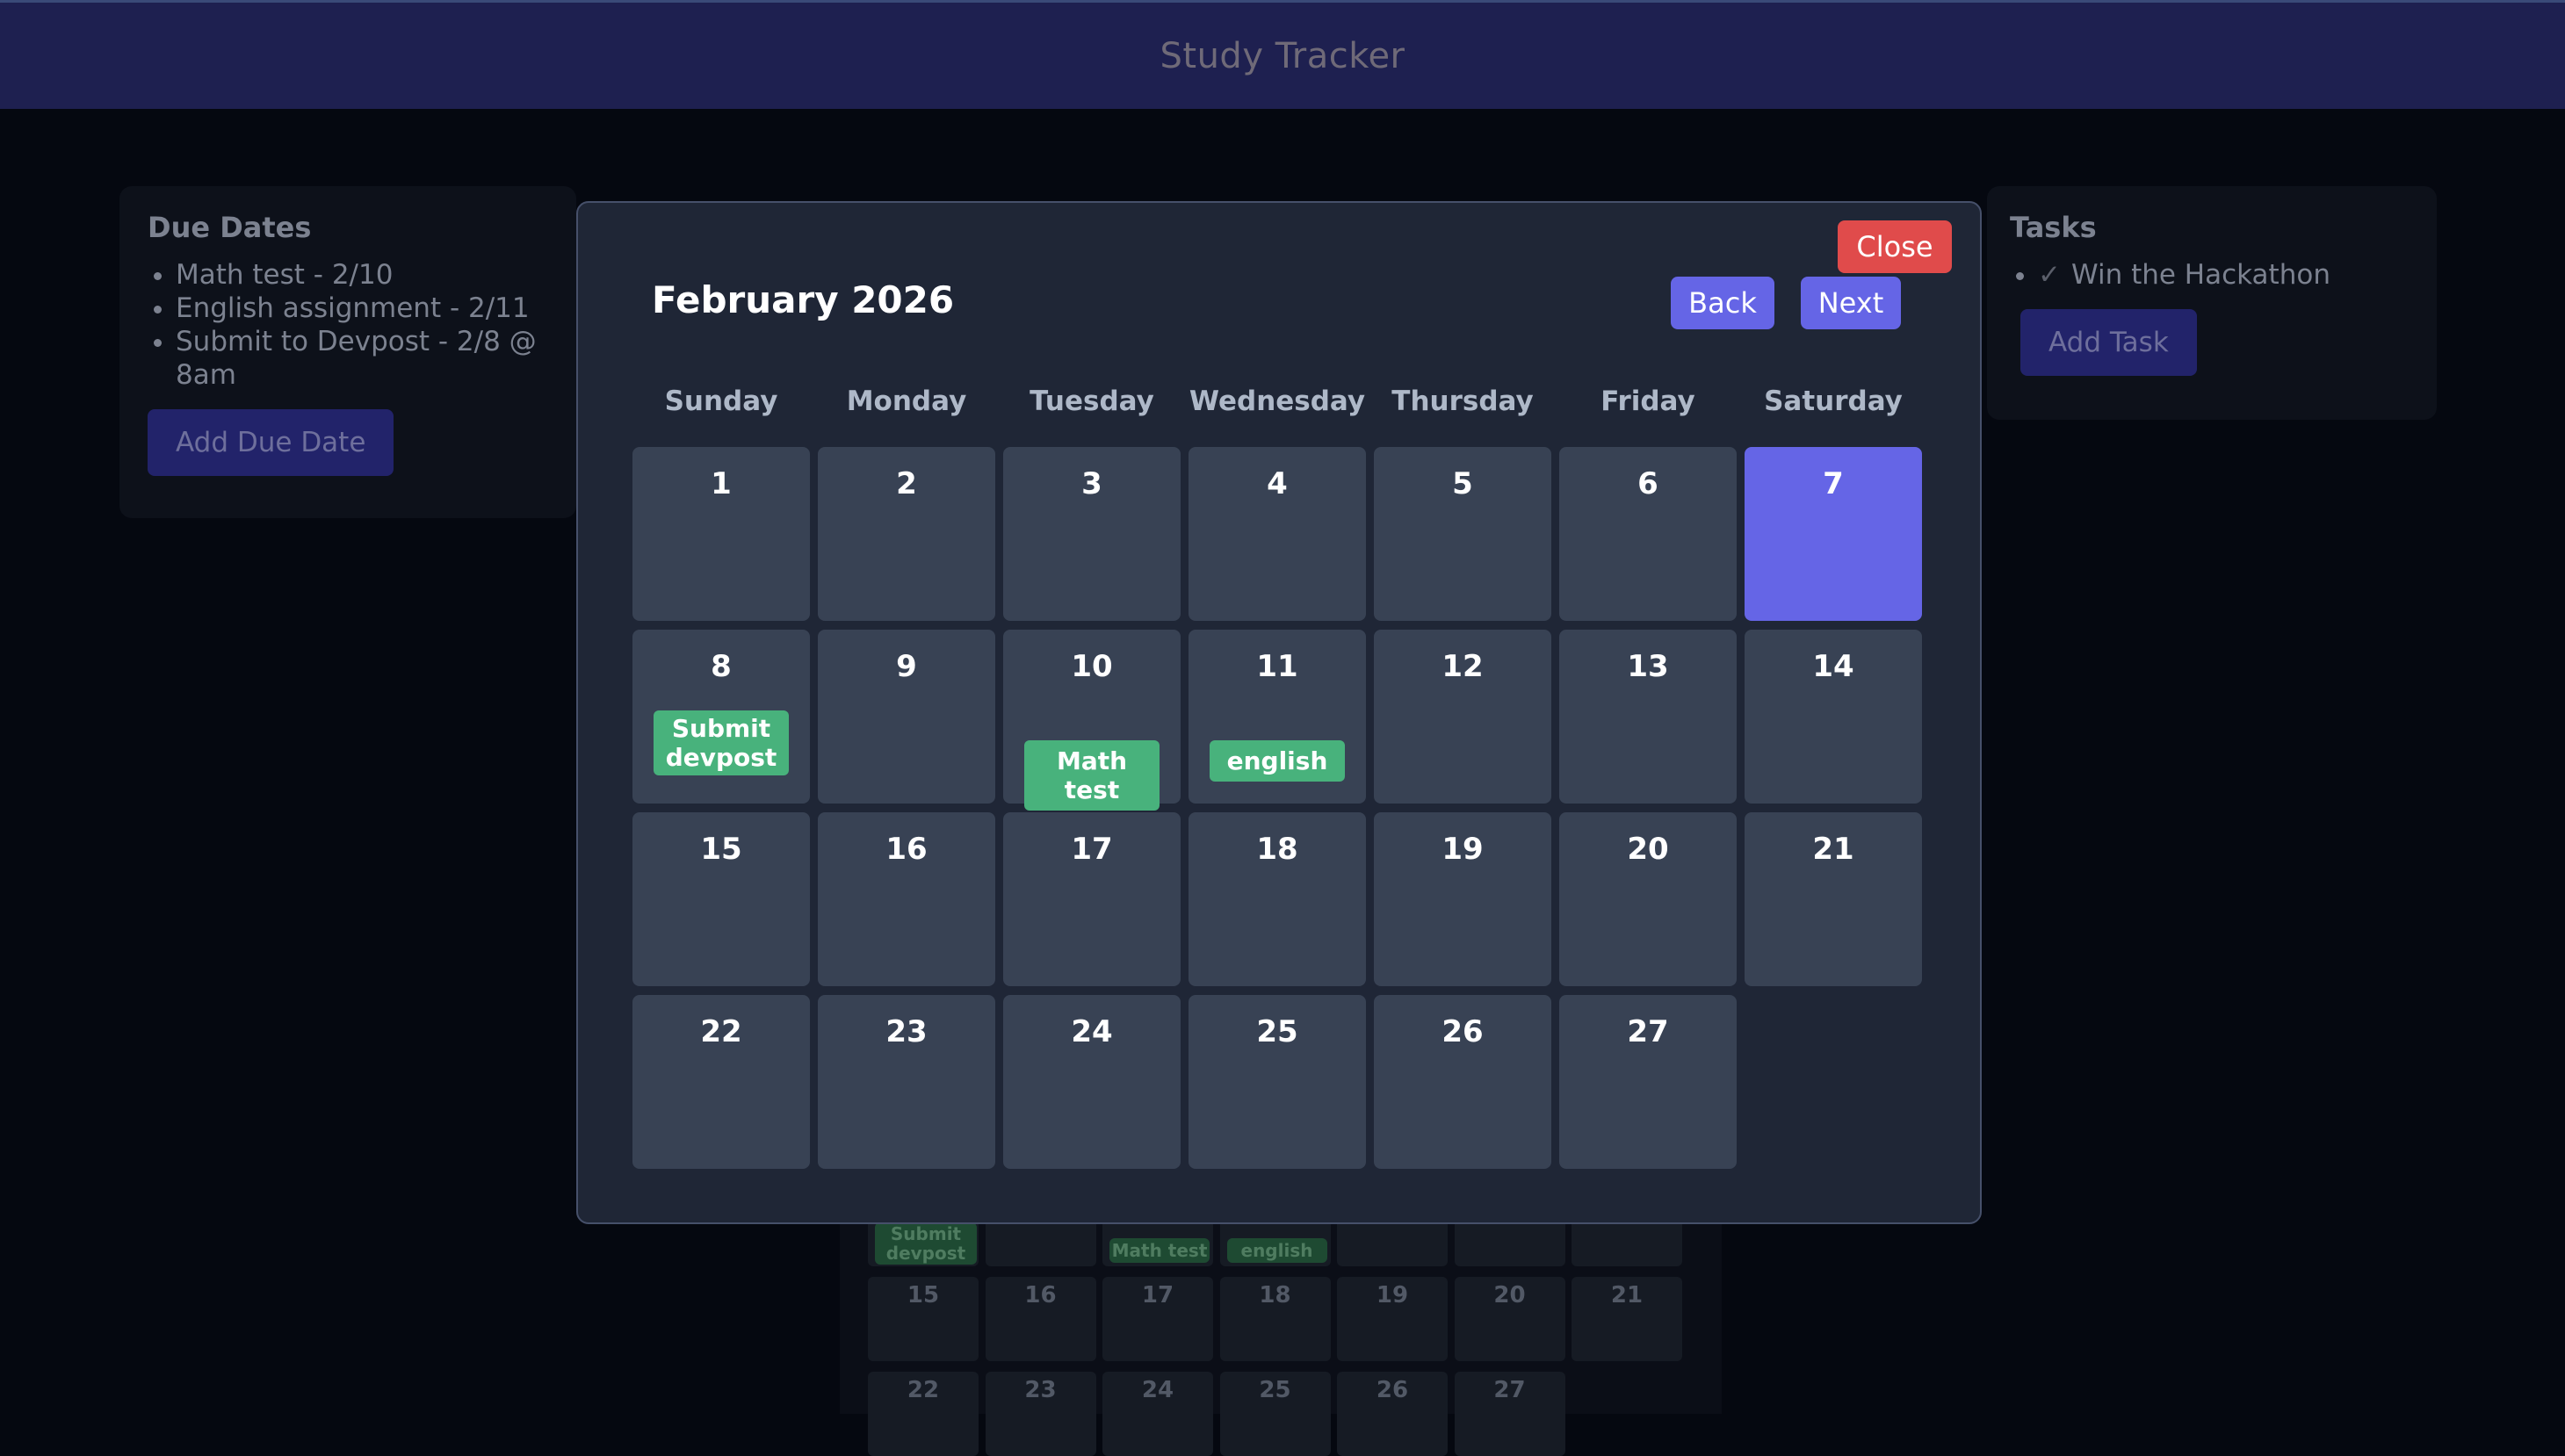  I want to click on background-day-cell: 17, so click(1157, 1319).